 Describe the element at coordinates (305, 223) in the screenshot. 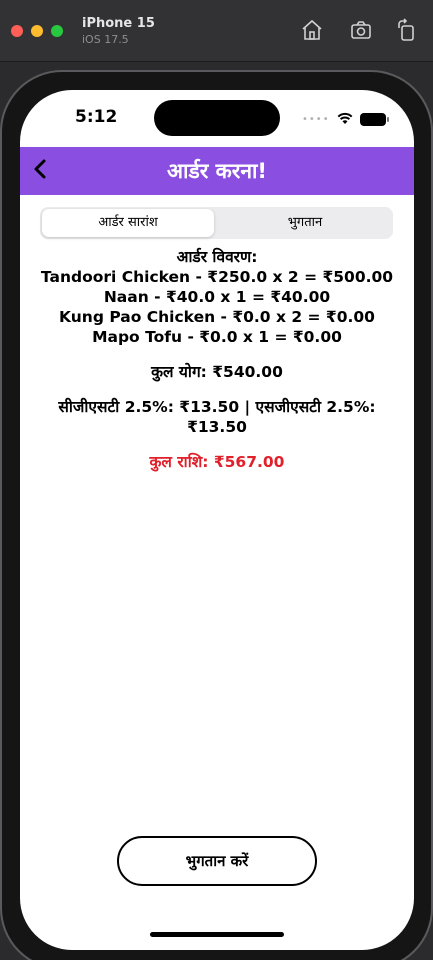

I see `tab-payment: भुगतान` at that location.